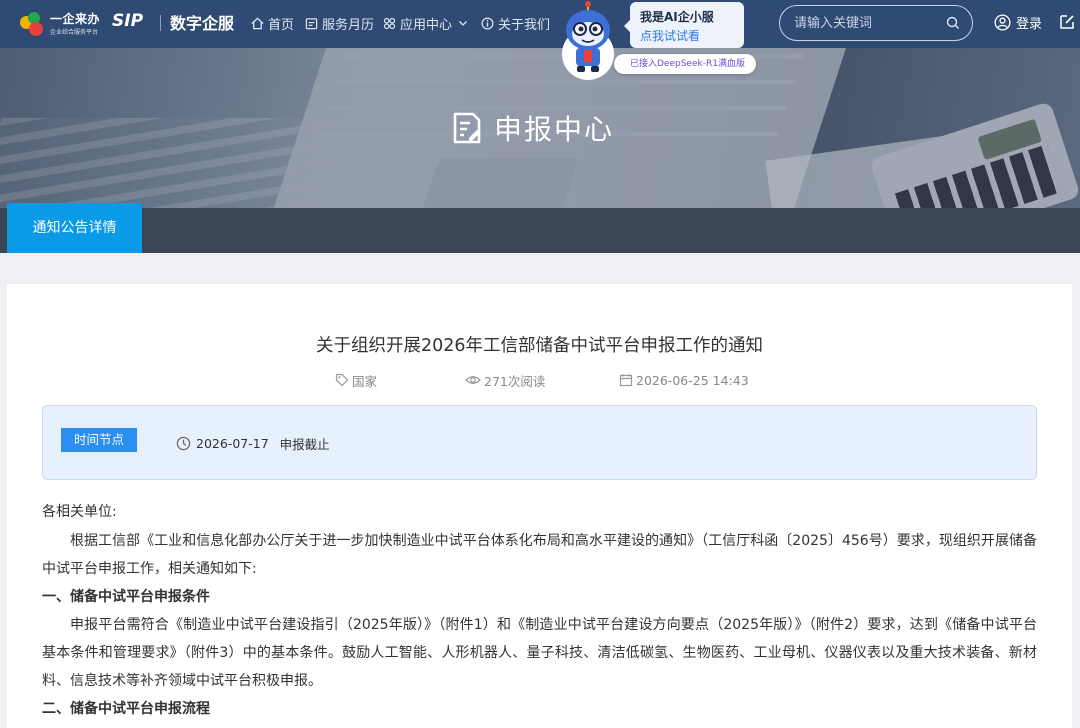 This screenshot has height=728, width=1080. Describe the element at coordinates (126, 597) in the screenshot. I see `article-heading-1: 一、储备中试平台申报条件` at that location.